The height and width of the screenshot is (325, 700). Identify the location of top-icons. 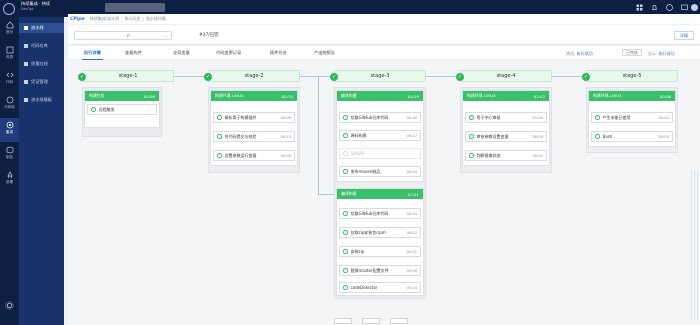
(662, 7).